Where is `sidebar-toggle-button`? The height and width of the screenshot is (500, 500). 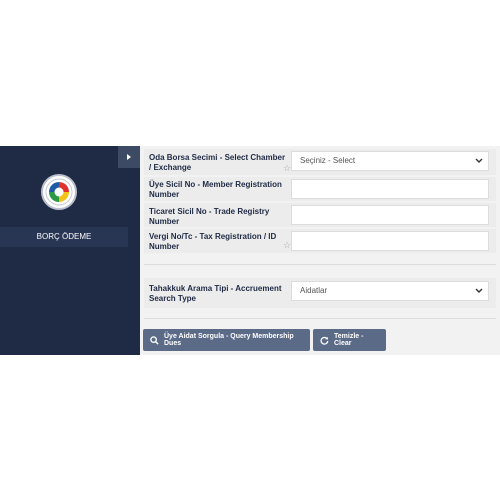
sidebar-toggle-button is located at coordinates (129, 157).